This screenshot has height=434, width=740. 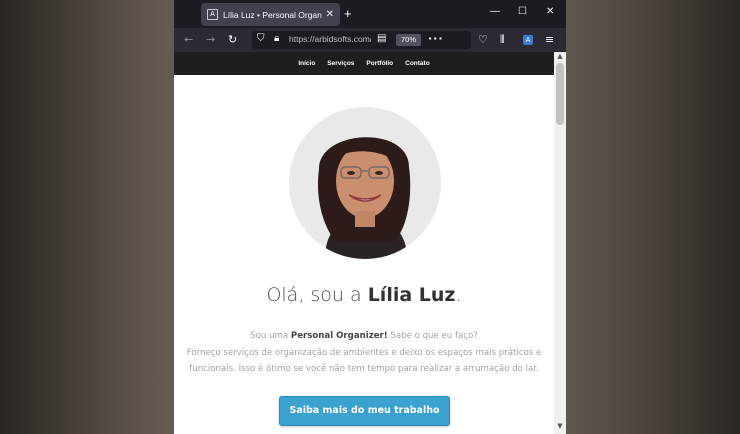 I want to click on scroll-down-icon: ▼, so click(x=560, y=427).